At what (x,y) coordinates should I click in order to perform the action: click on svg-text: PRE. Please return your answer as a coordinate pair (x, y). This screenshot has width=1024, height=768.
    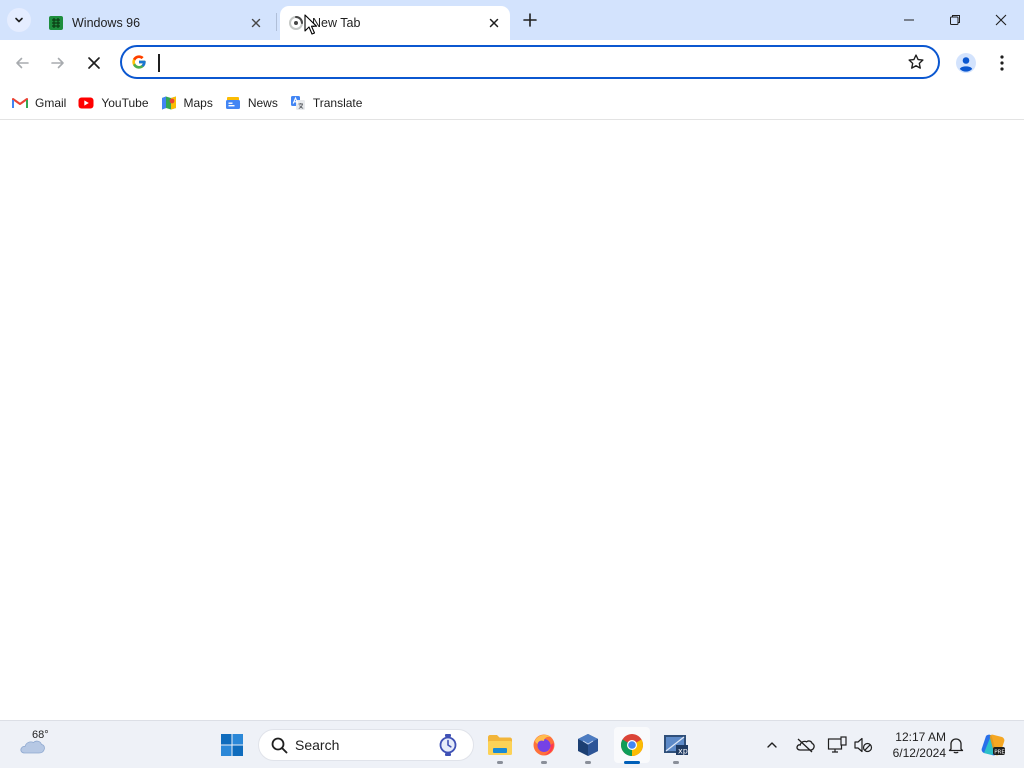
    Looking at the image, I should click on (999, 753).